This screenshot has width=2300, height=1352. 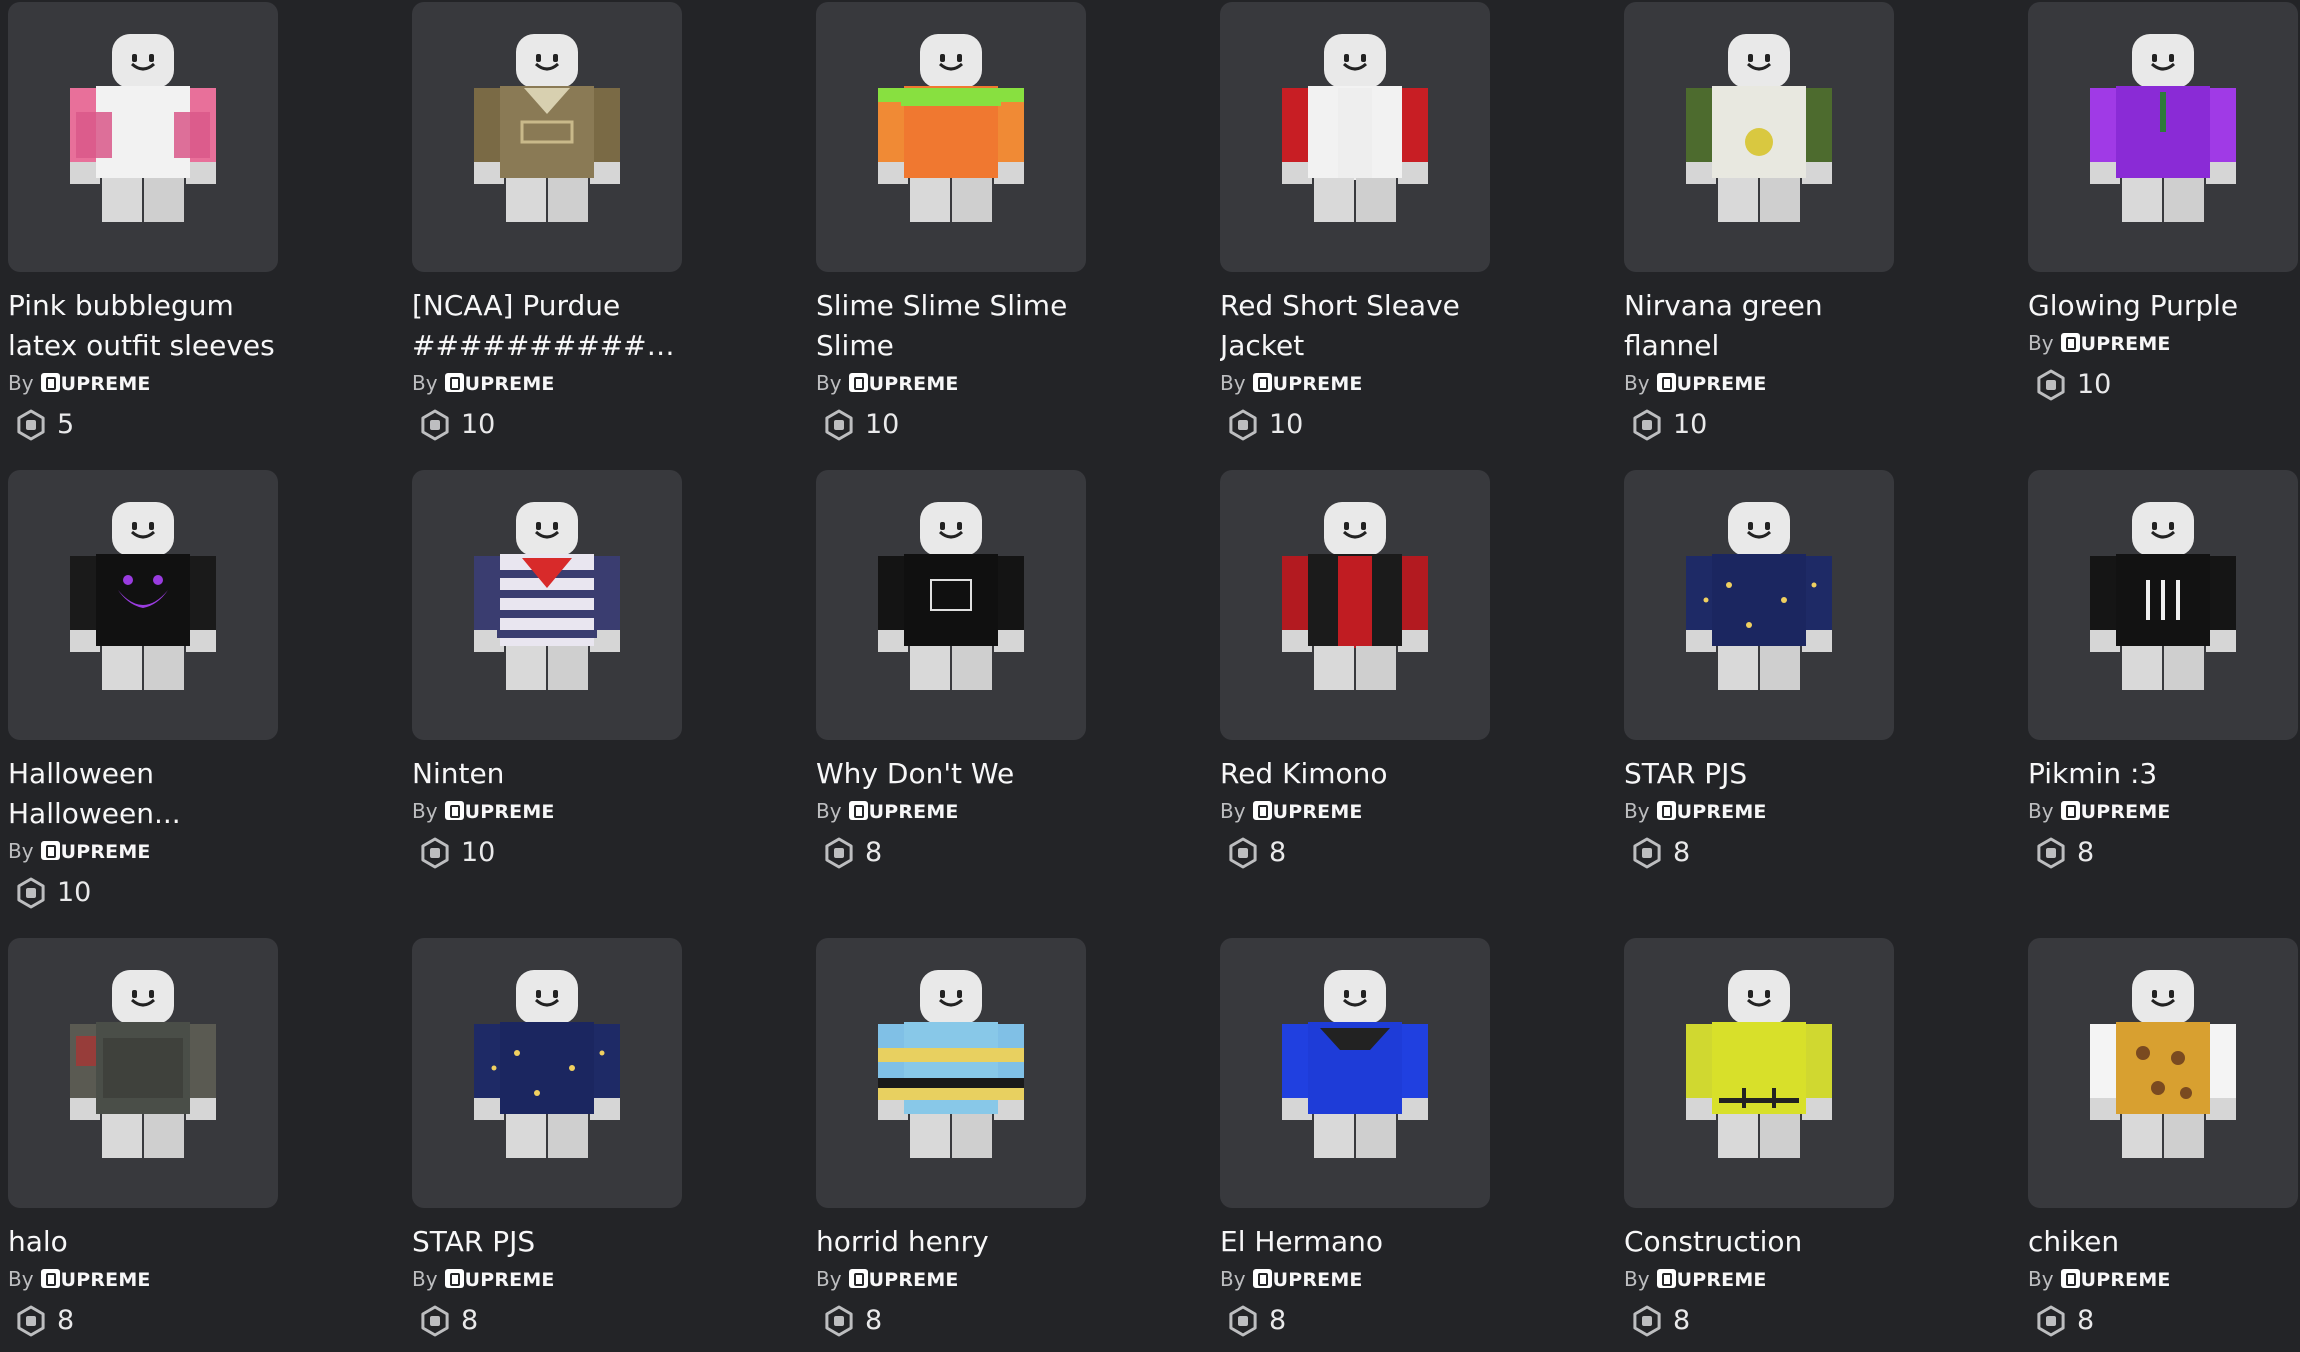 What do you see at coordinates (143, 326) in the screenshot?
I see `item-name: Pink bubblegum latex outfit sleeves` at bounding box center [143, 326].